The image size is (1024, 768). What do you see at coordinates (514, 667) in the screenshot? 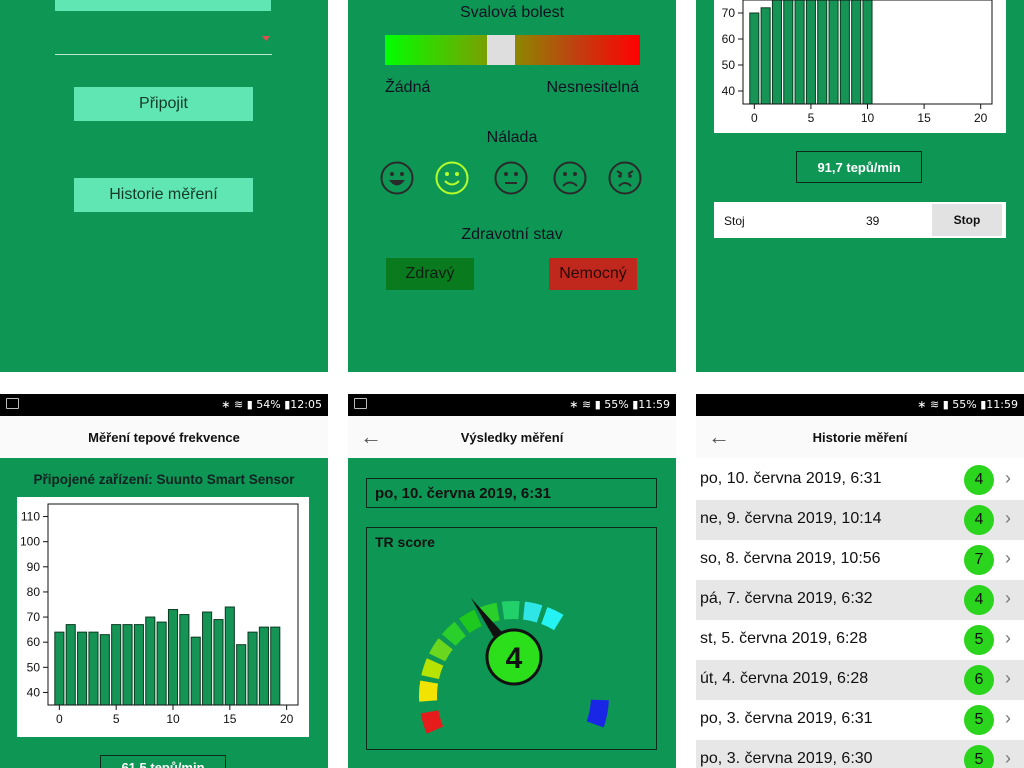
I see `score-gauge: 4` at bounding box center [514, 667].